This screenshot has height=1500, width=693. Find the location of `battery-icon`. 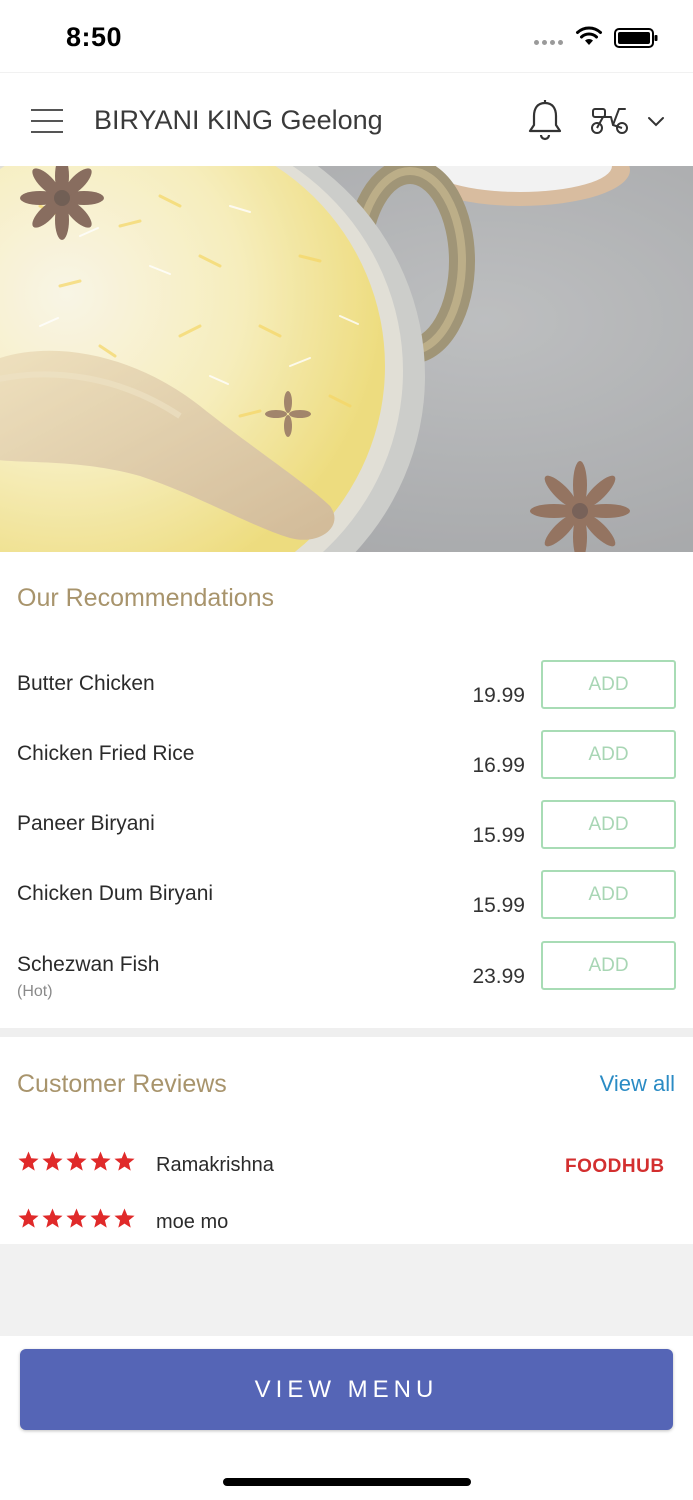

battery-icon is located at coordinates (636, 38).